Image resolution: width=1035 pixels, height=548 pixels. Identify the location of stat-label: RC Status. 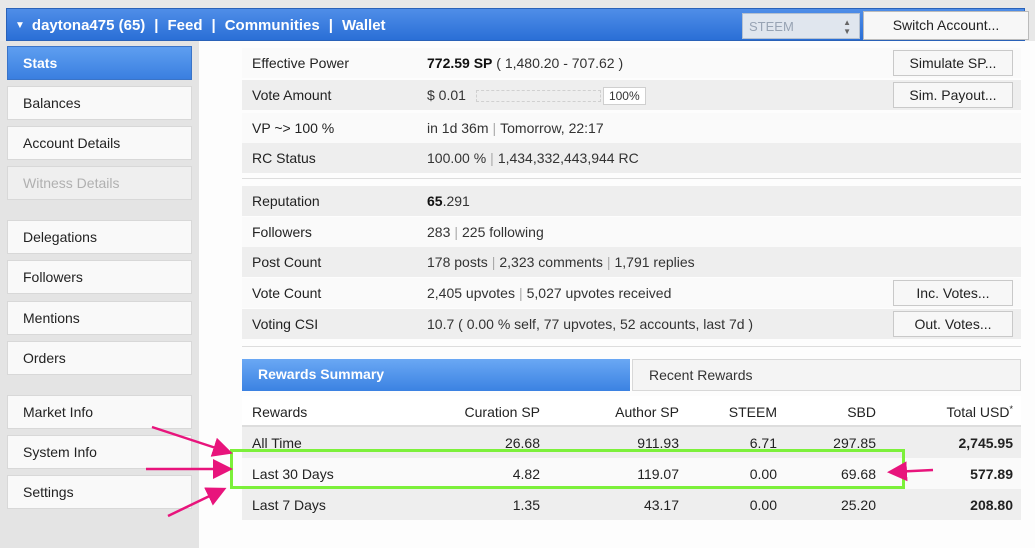
(284, 158).